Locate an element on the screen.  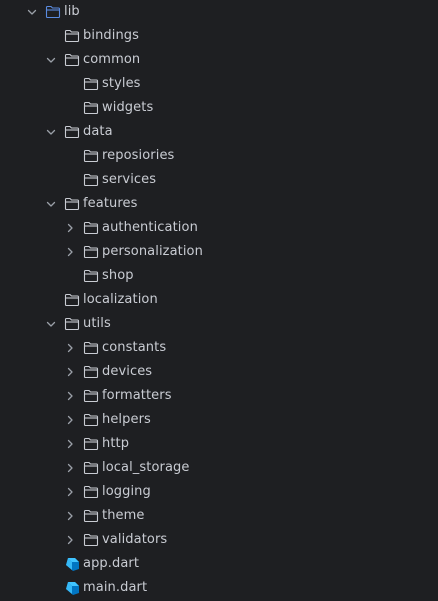
tree-item-label: helpers is located at coordinates (126, 419).